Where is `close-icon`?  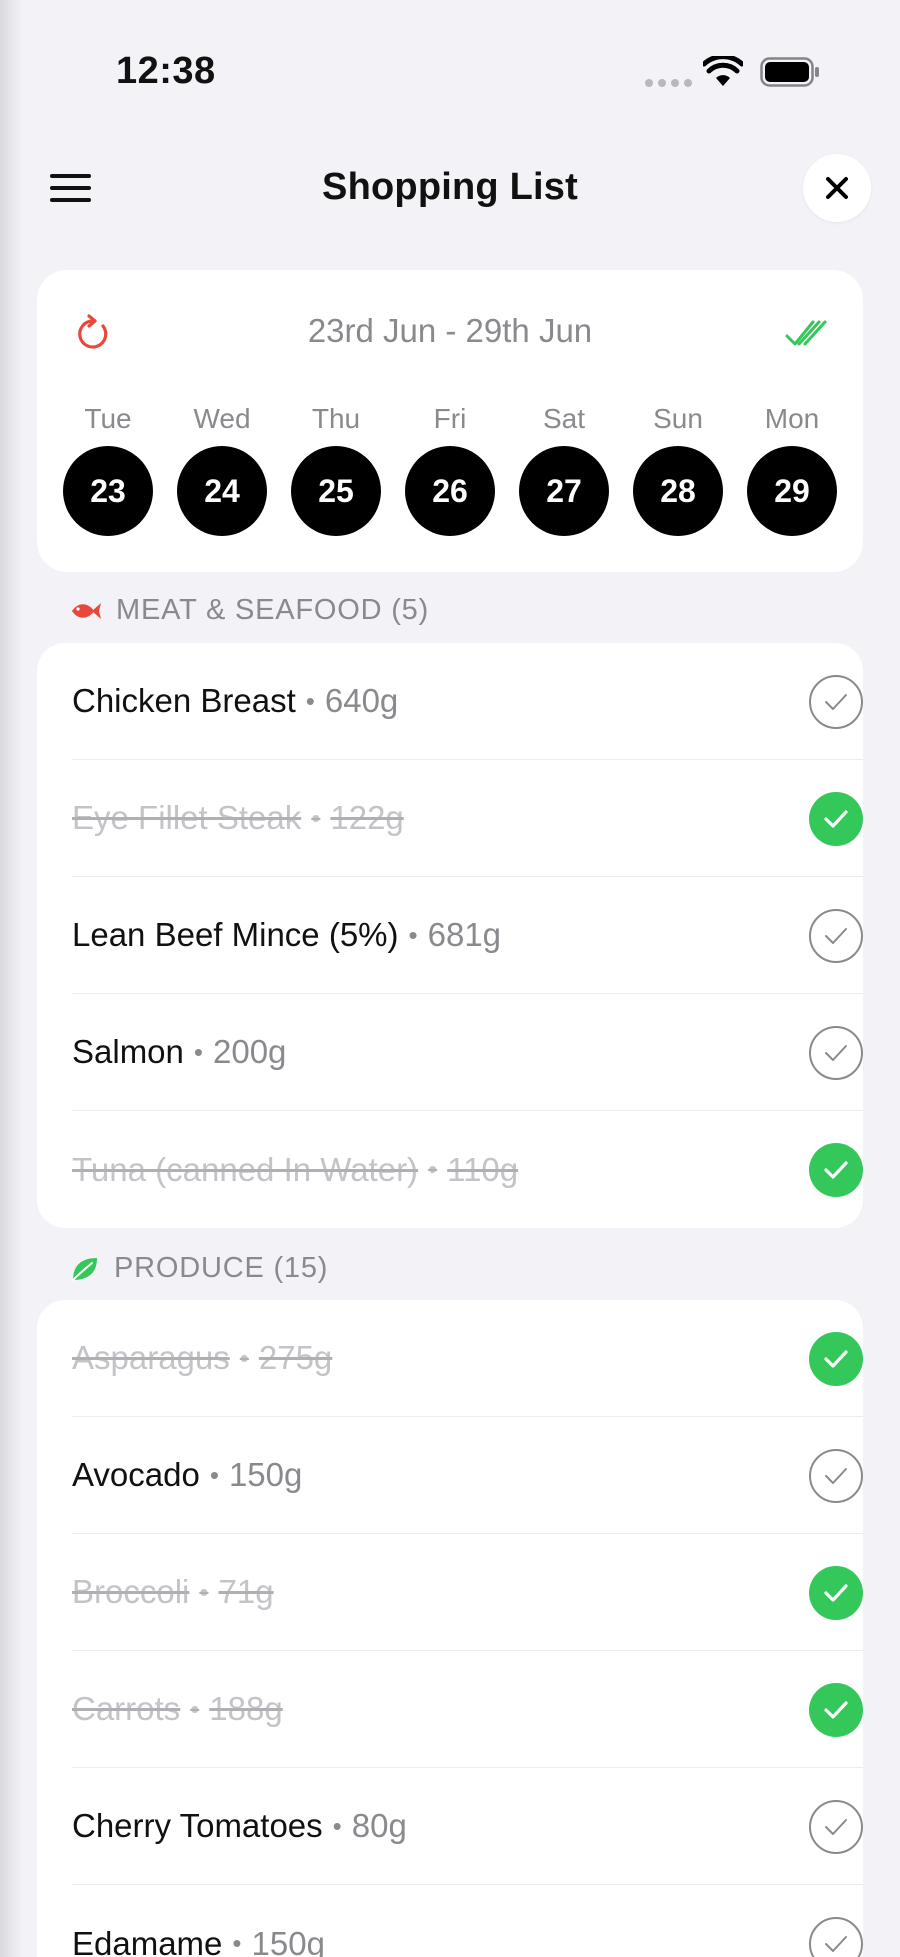
close-icon is located at coordinates (837, 188).